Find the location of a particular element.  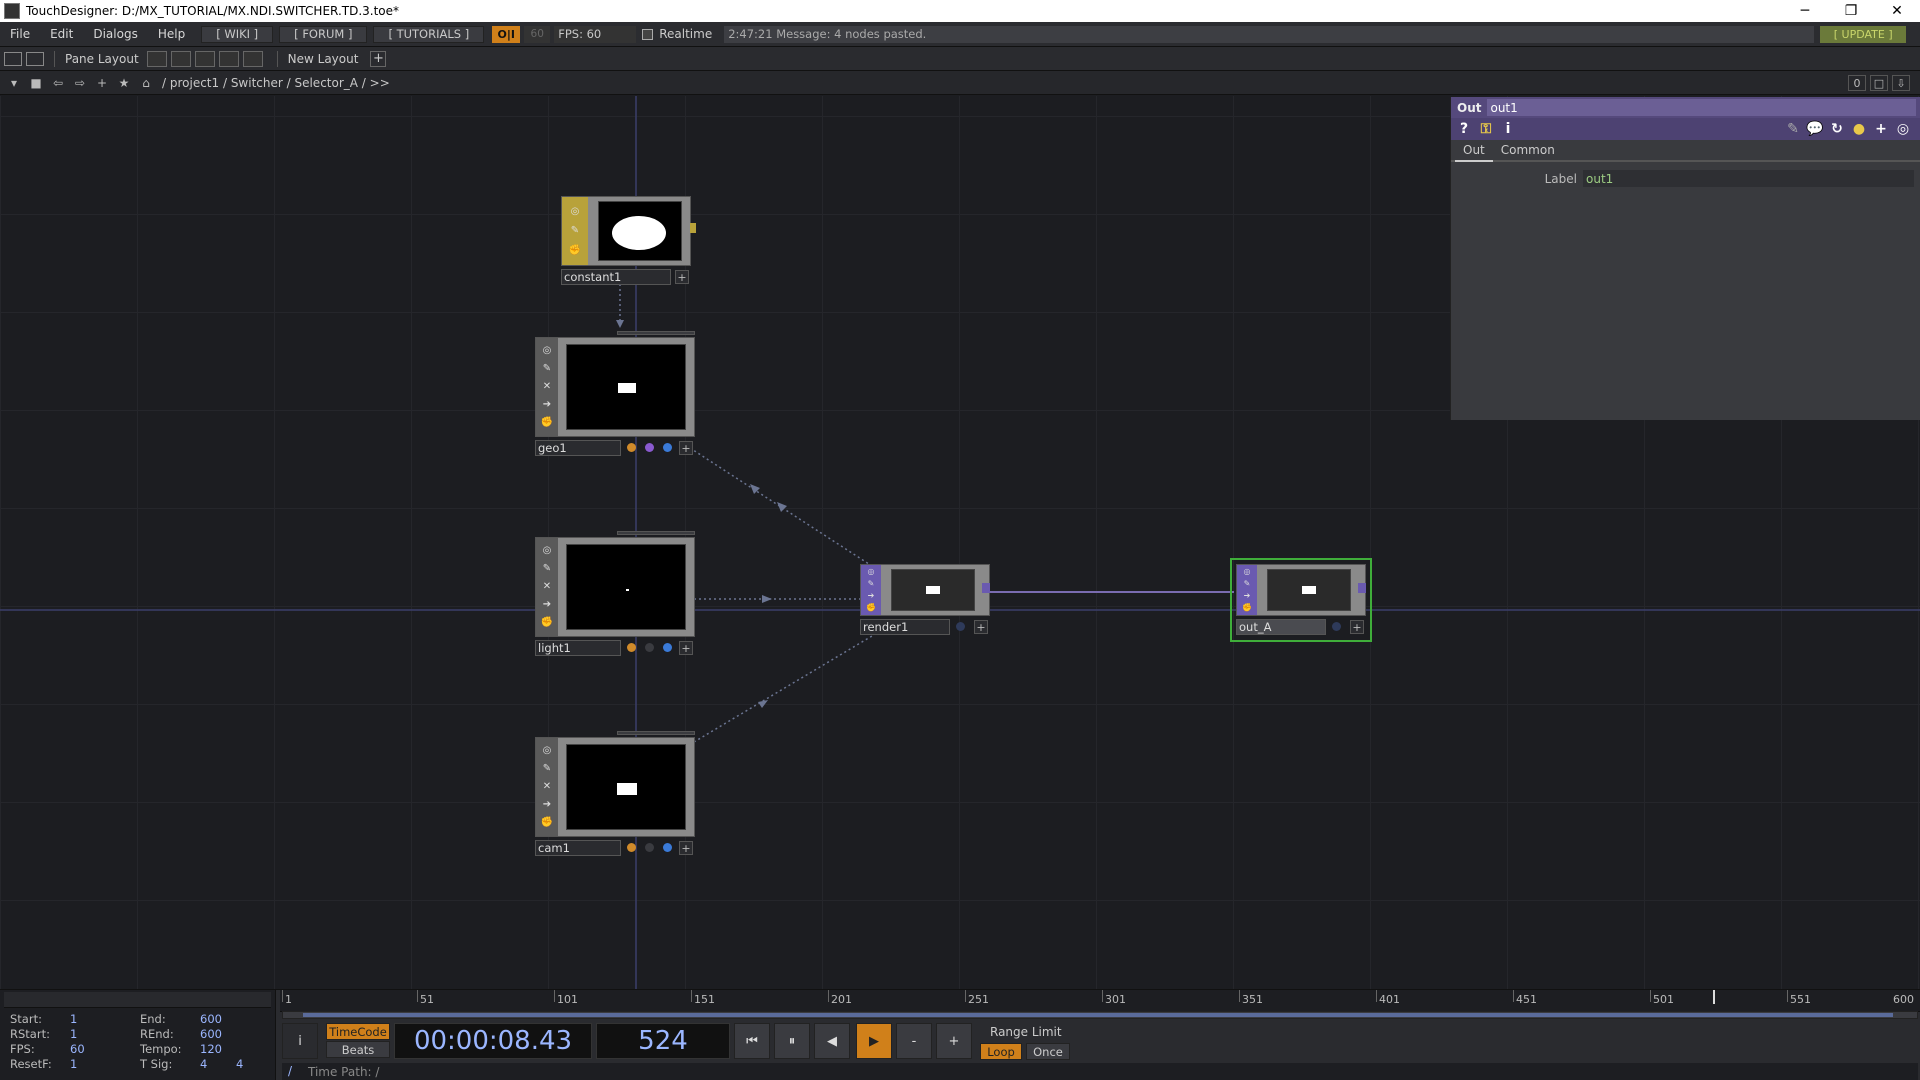

node-name-label: geo1 is located at coordinates (578, 448).